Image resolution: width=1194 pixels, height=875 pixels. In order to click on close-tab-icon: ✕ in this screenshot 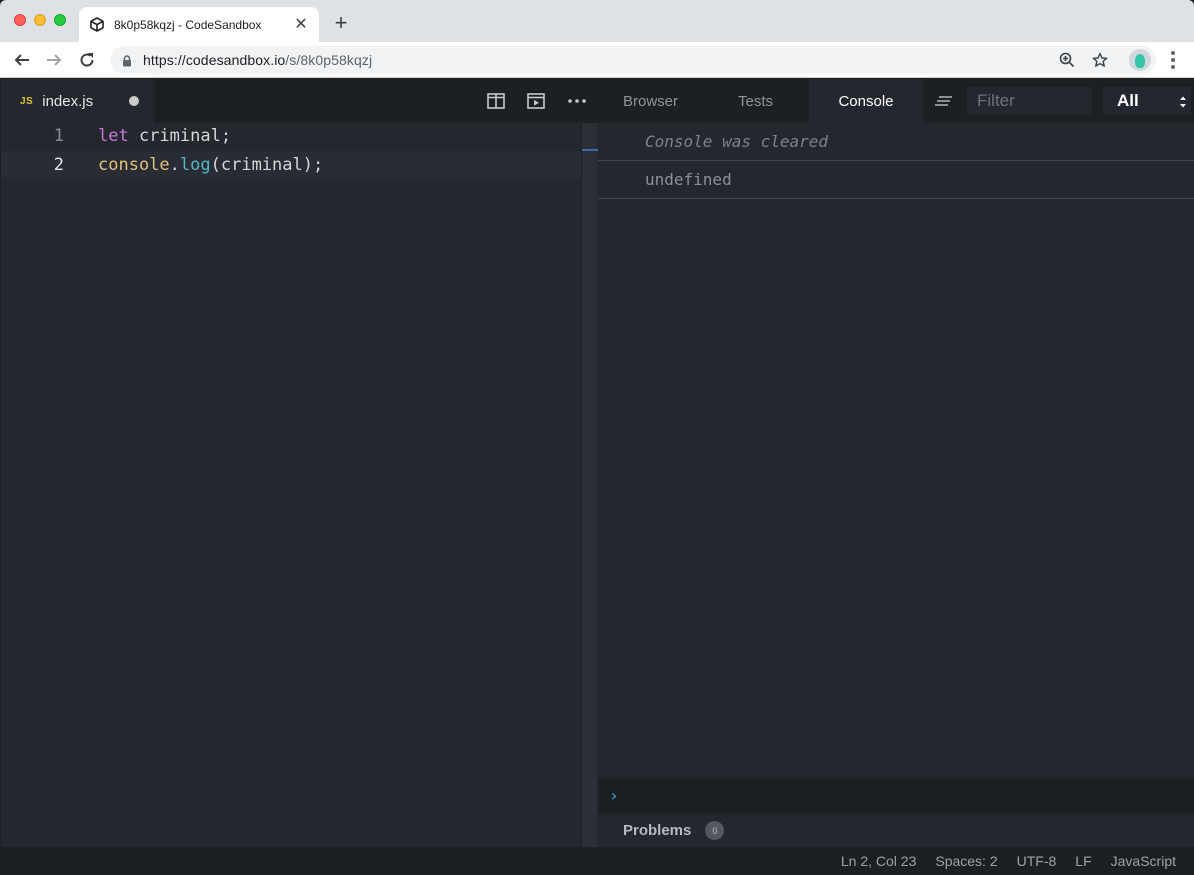, I will do `click(301, 24)`.